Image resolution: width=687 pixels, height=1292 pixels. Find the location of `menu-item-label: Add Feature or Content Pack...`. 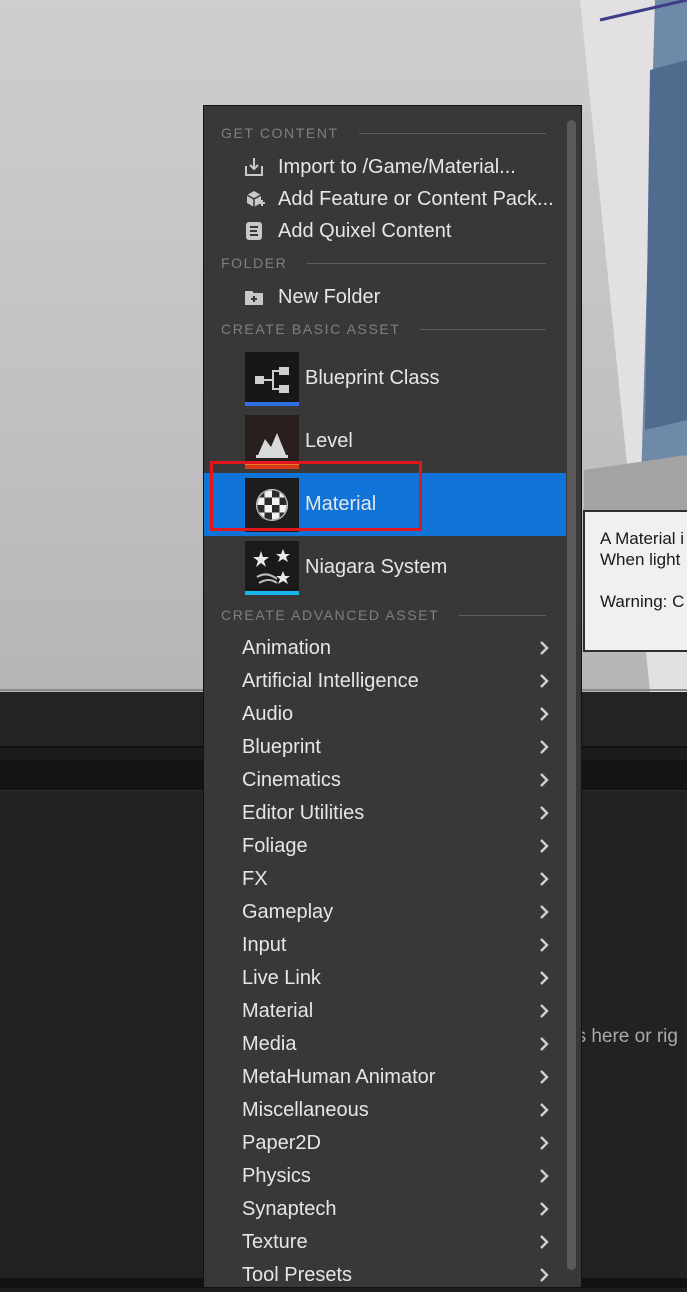

menu-item-label: Add Feature or Content Pack... is located at coordinates (416, 198).